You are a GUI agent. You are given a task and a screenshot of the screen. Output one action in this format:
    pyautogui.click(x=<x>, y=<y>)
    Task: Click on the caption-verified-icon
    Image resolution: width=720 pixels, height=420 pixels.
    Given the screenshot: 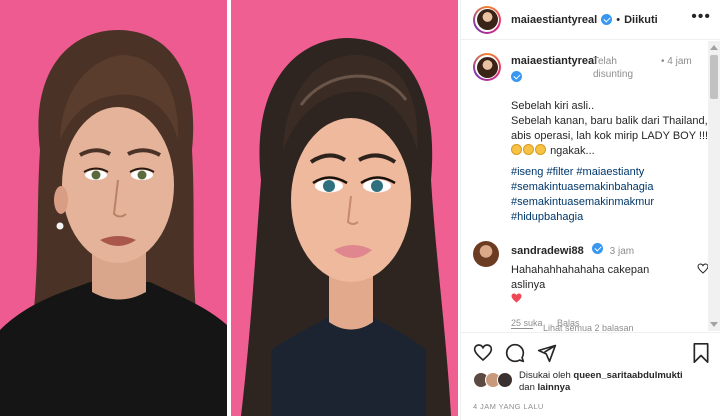 What is the action you would take?
    pyautogui.click(x=516, y=76)
    